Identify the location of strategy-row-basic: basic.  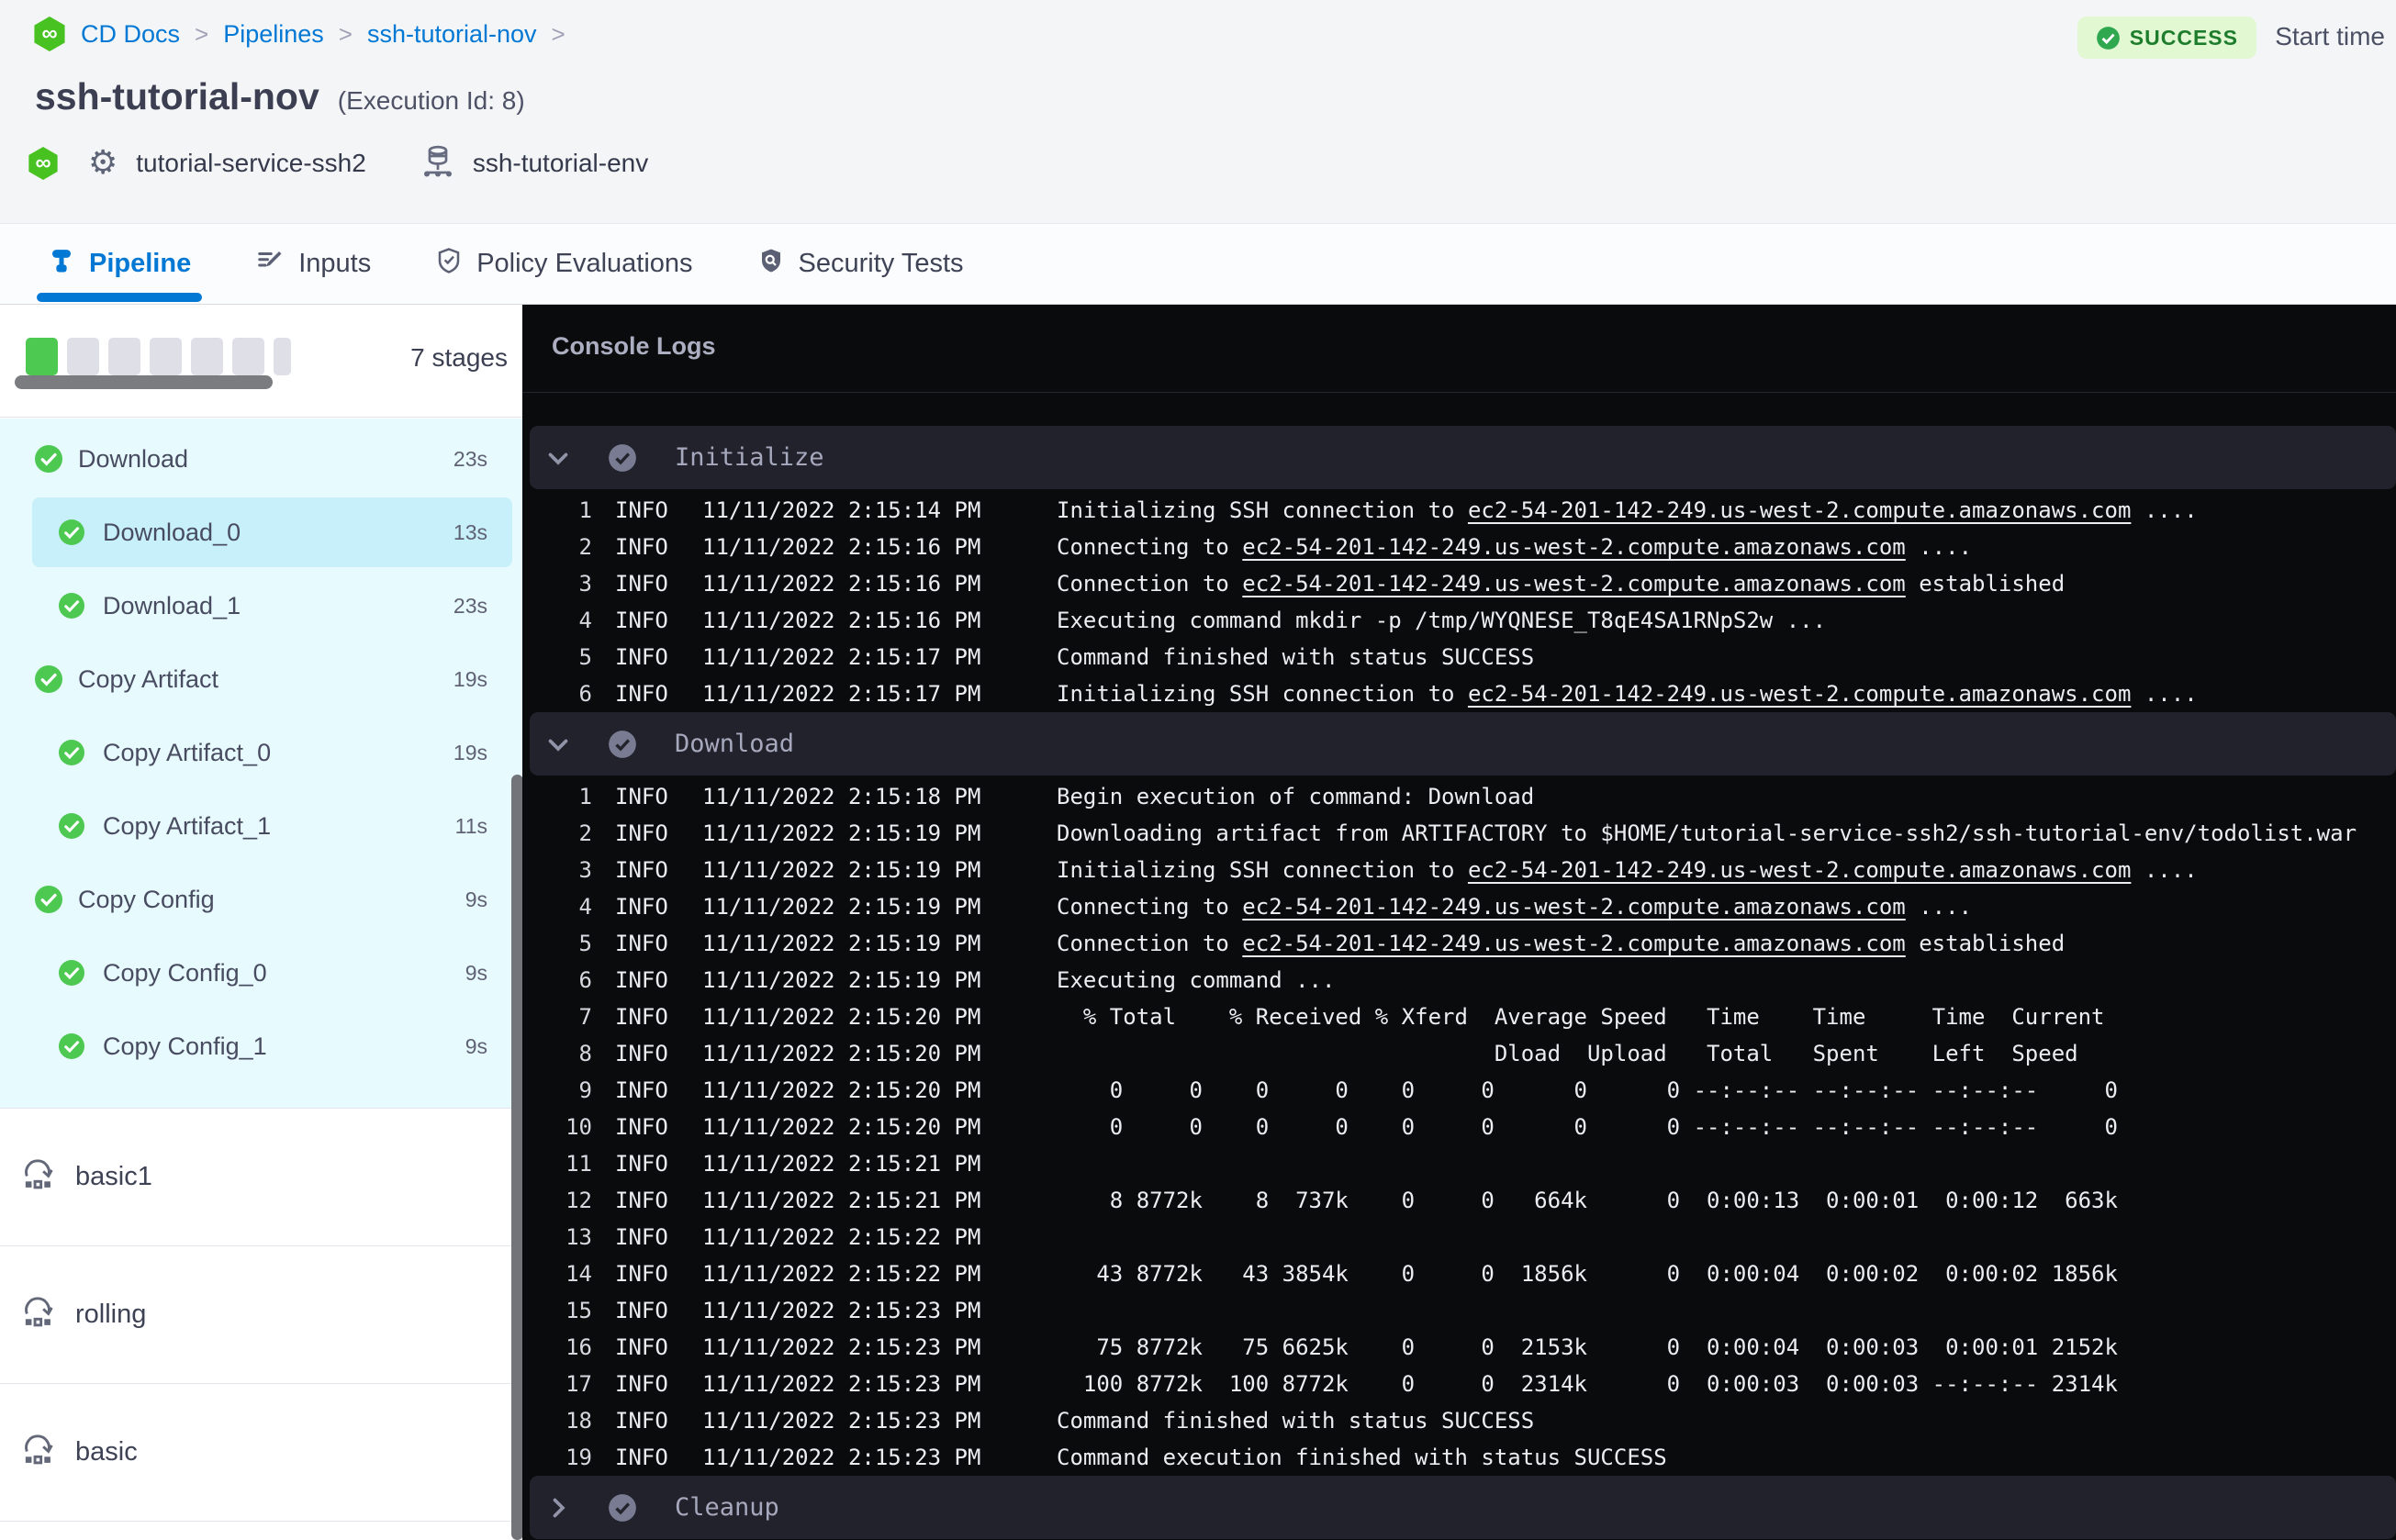
(261, 1452).